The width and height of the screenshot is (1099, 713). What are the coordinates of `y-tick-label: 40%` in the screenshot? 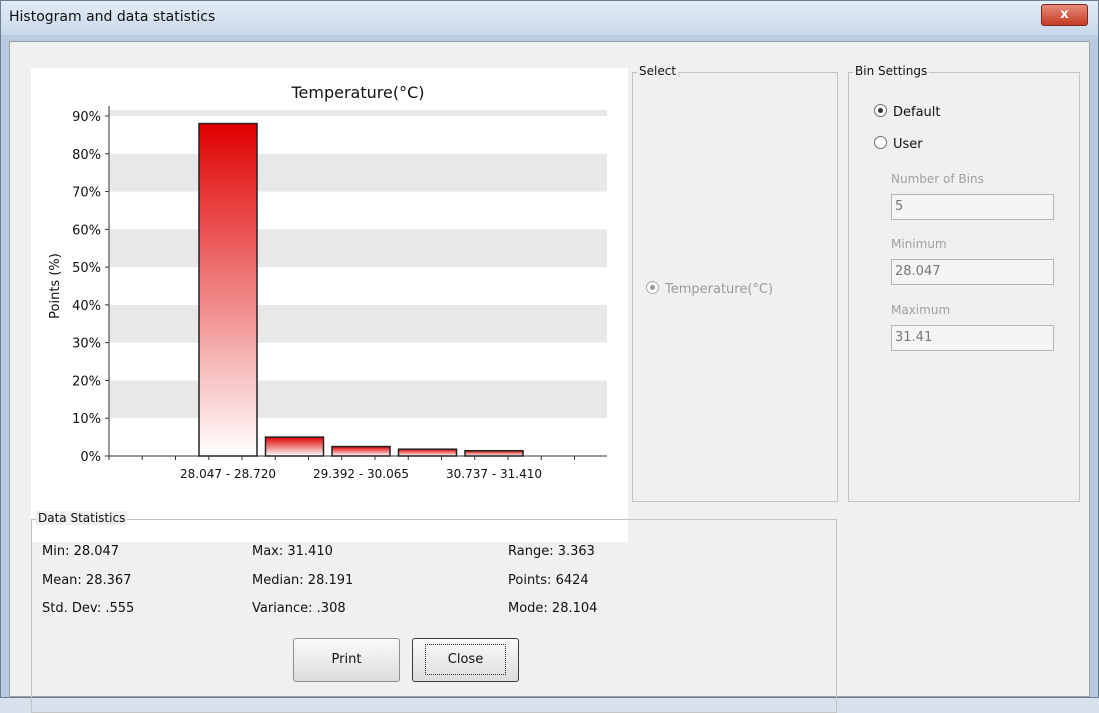 It's located at (86, 306).